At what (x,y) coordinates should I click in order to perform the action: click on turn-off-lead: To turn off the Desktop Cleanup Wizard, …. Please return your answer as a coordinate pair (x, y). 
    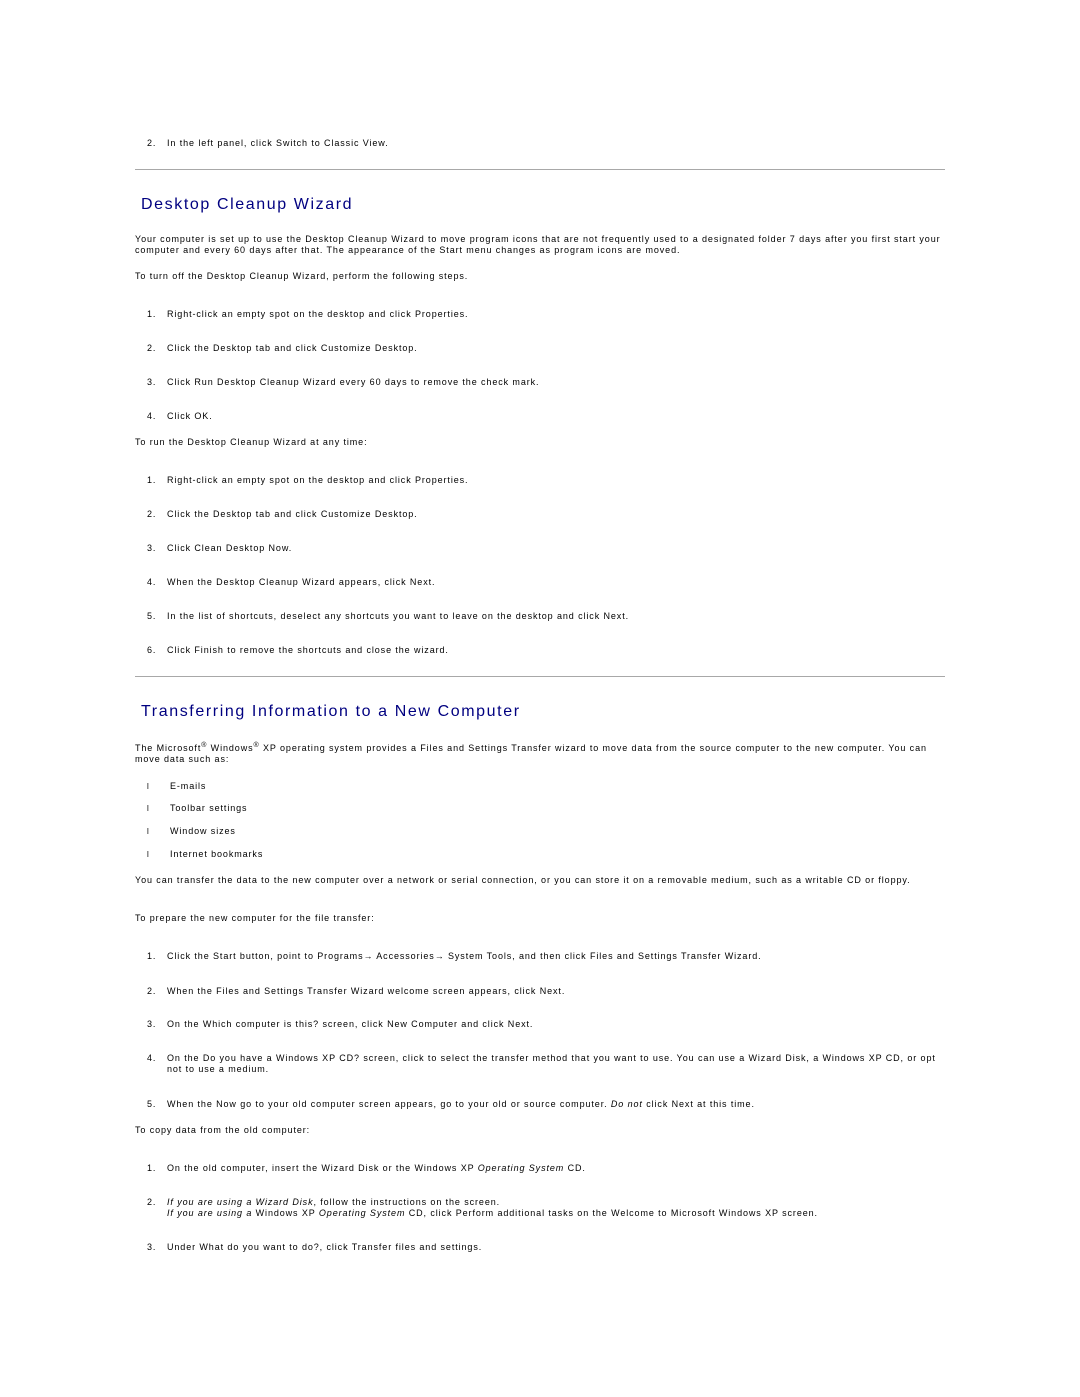
    Looking at the image, I should click on (302, 276).